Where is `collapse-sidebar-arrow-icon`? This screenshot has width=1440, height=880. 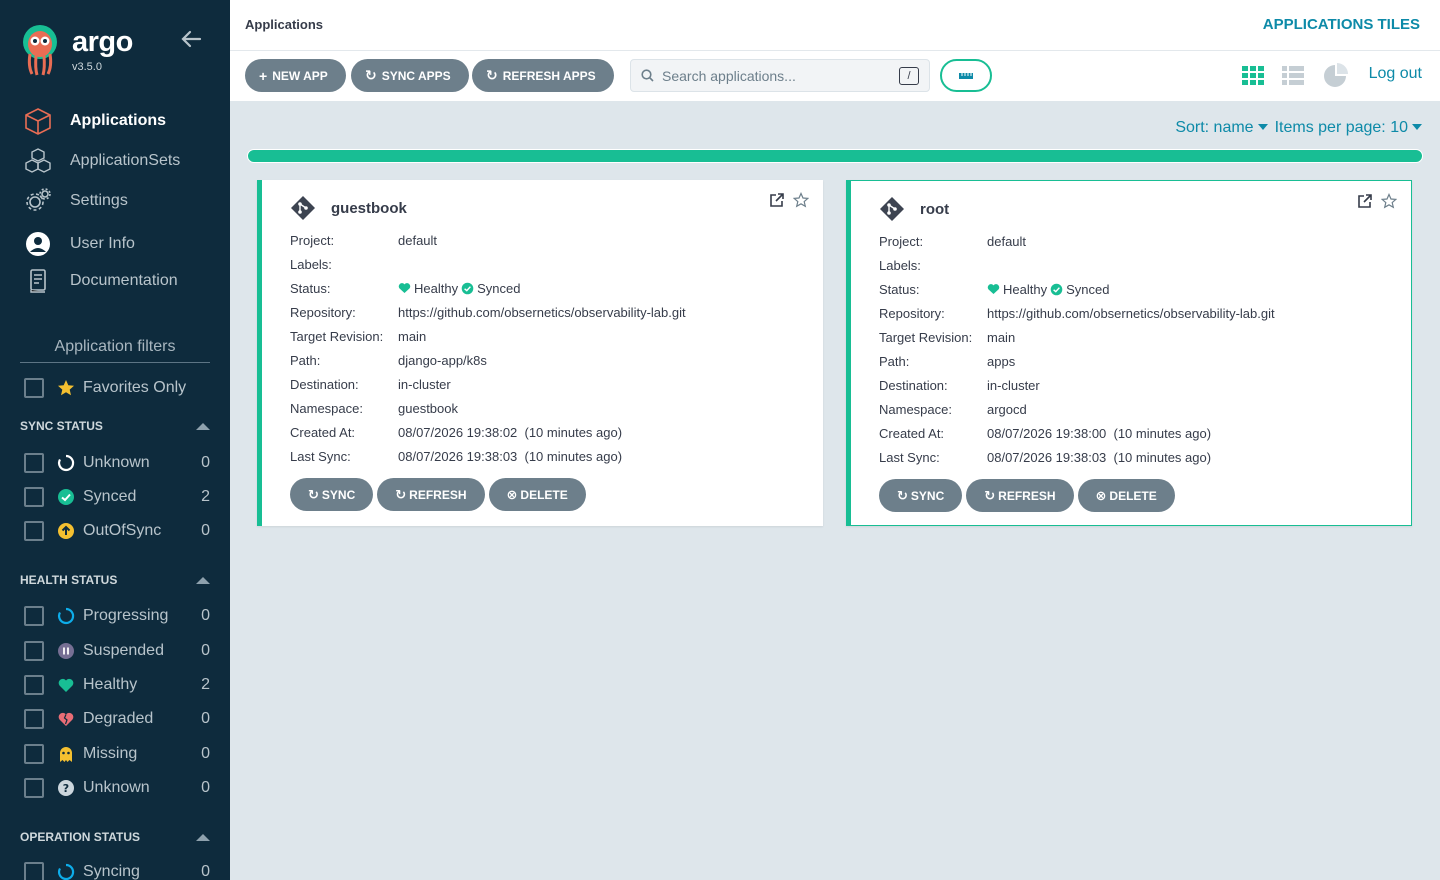
collapse-sidebar-arrow-icon is located at coordinates (191, 39).